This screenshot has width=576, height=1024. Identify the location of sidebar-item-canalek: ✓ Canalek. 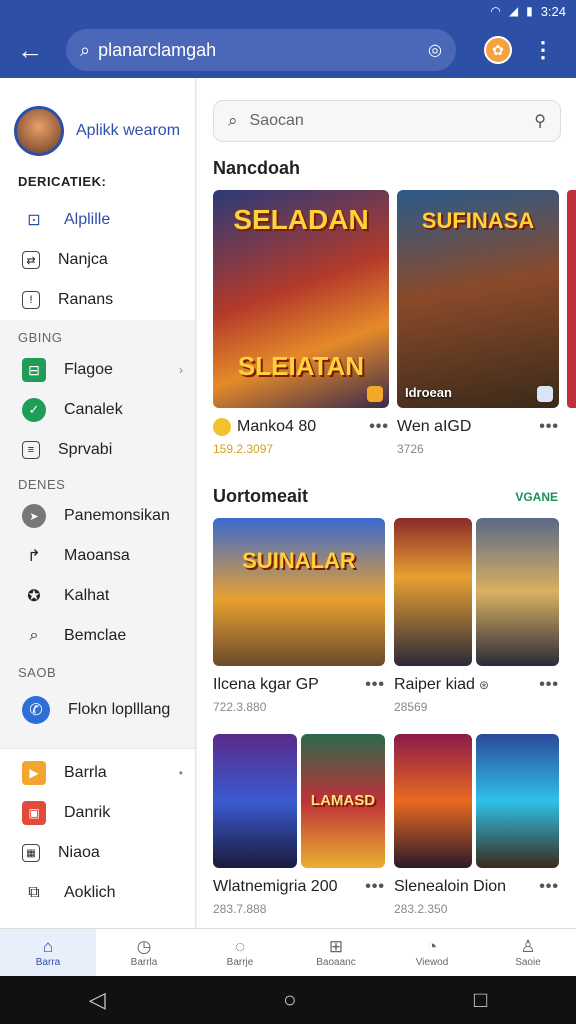
(97, 410).